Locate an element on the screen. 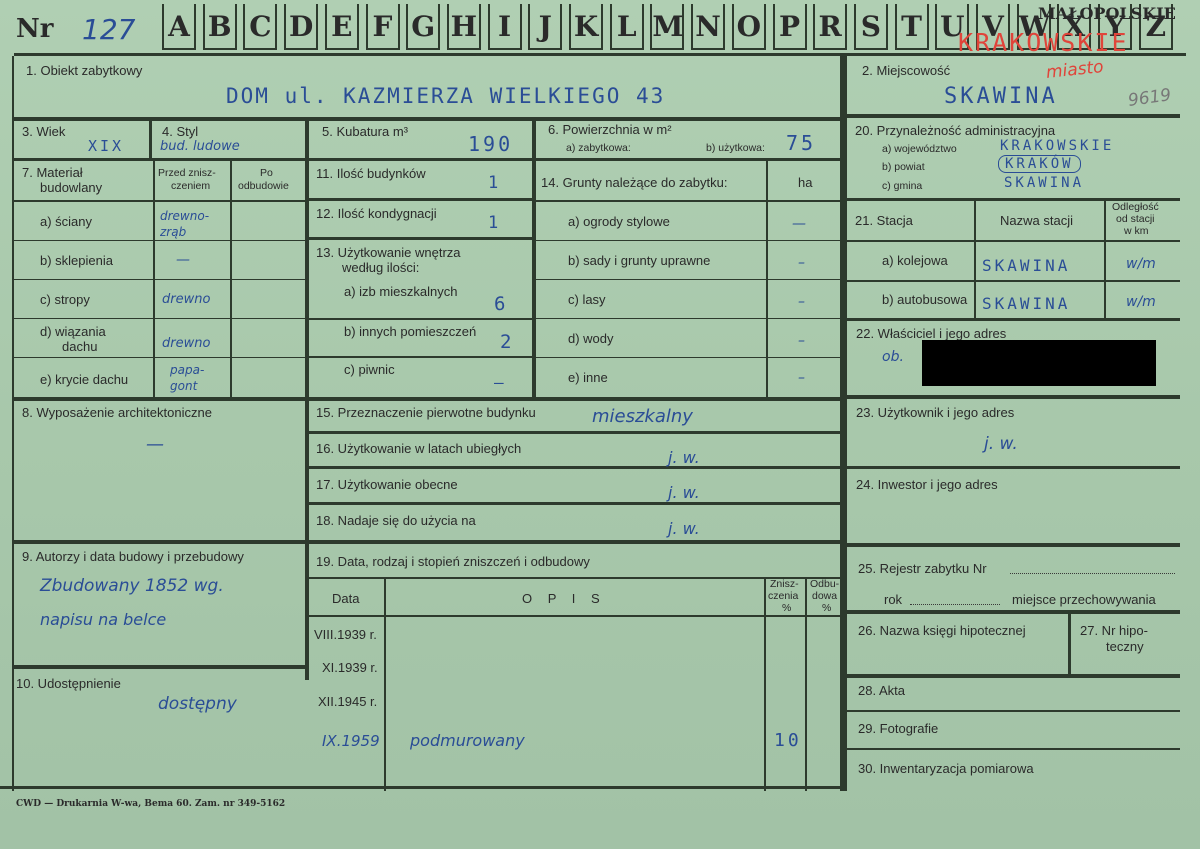 This screenshot has width=1200, height=849. field-7c-value: drewno is located at coordinates (186, 299).